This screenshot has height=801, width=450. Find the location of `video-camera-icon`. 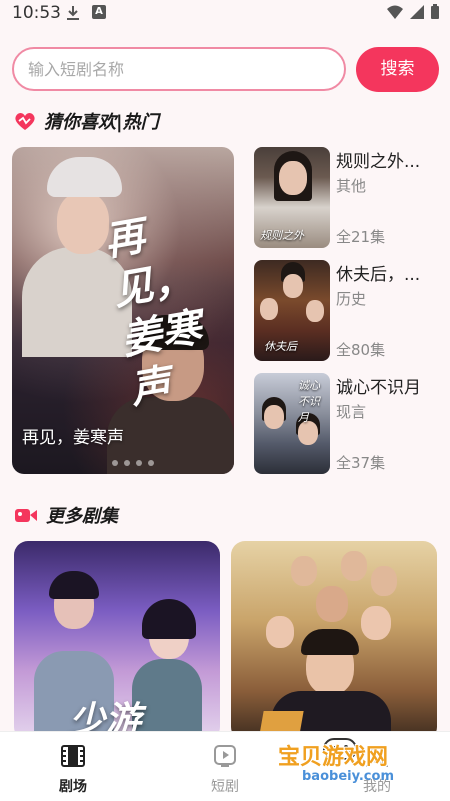

video-camera-icon is located at coordinates (26, 515).